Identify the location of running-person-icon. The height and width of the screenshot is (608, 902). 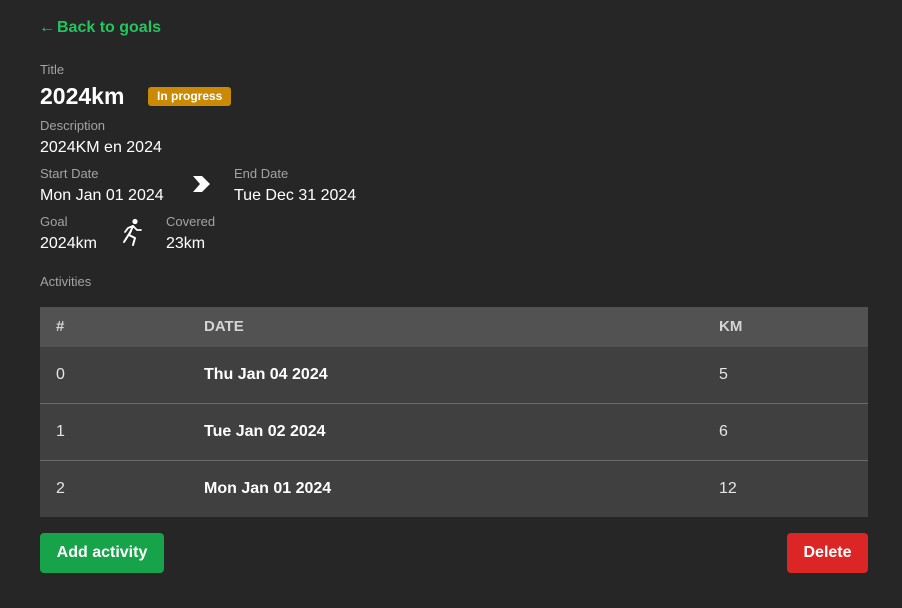
(132, 232).